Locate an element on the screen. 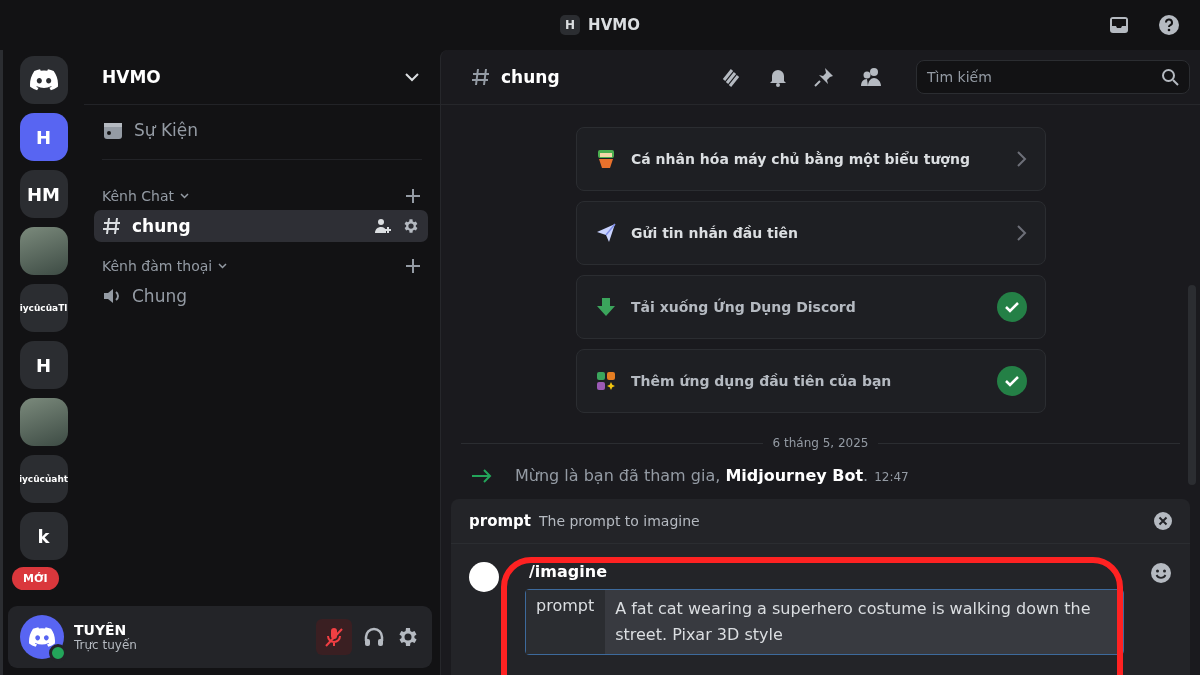  microphone-button is located at coordinates (334, 637).